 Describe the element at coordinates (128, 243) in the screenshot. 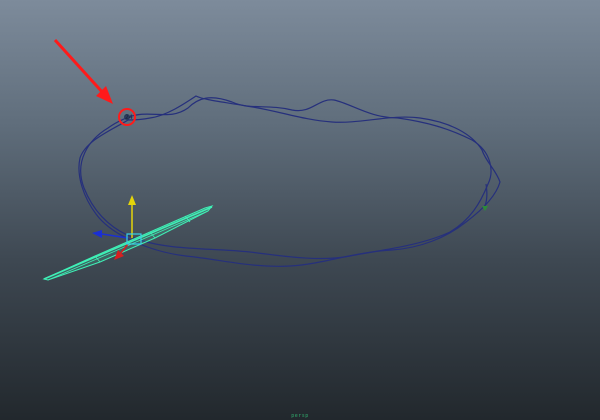

I see `green-model` at that location.